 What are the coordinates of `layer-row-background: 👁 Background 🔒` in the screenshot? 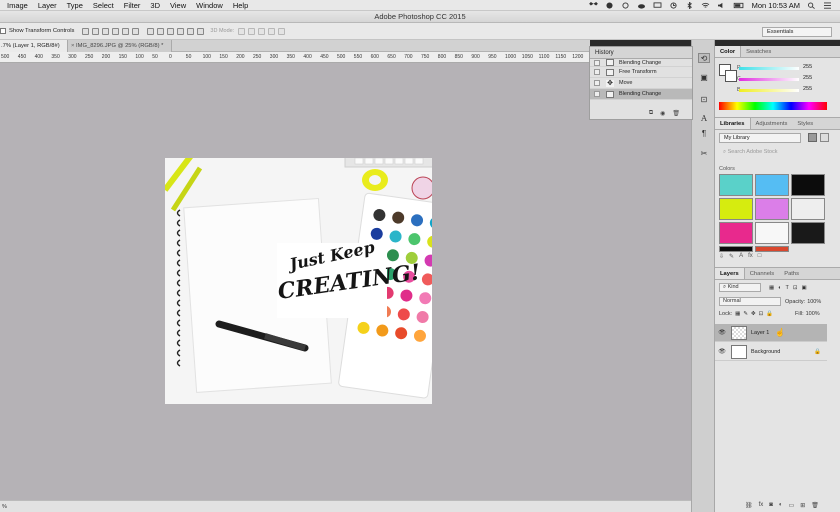 It's located at (771, 352).